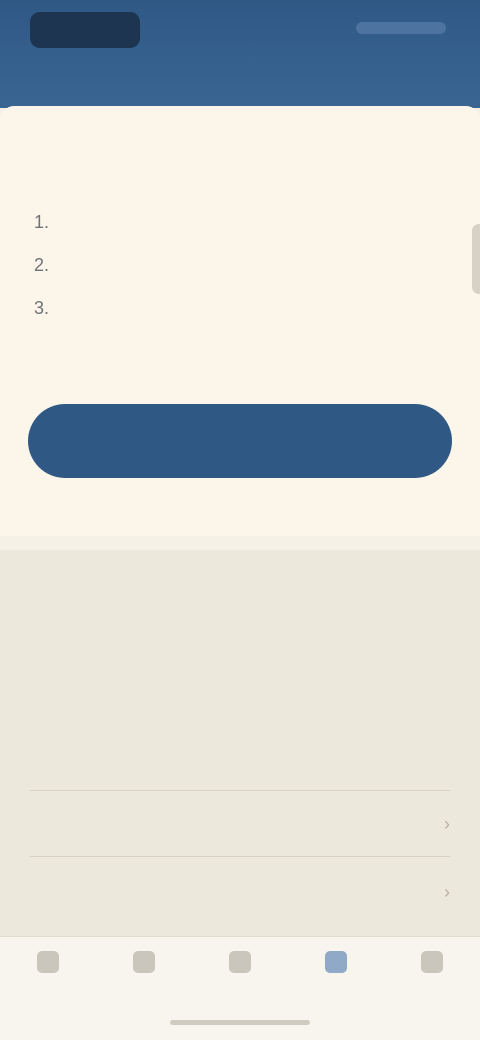 Image resolution: width=480 pixels, height=1040 pixels. I want to click on step-item: 3., so click(234, 306).